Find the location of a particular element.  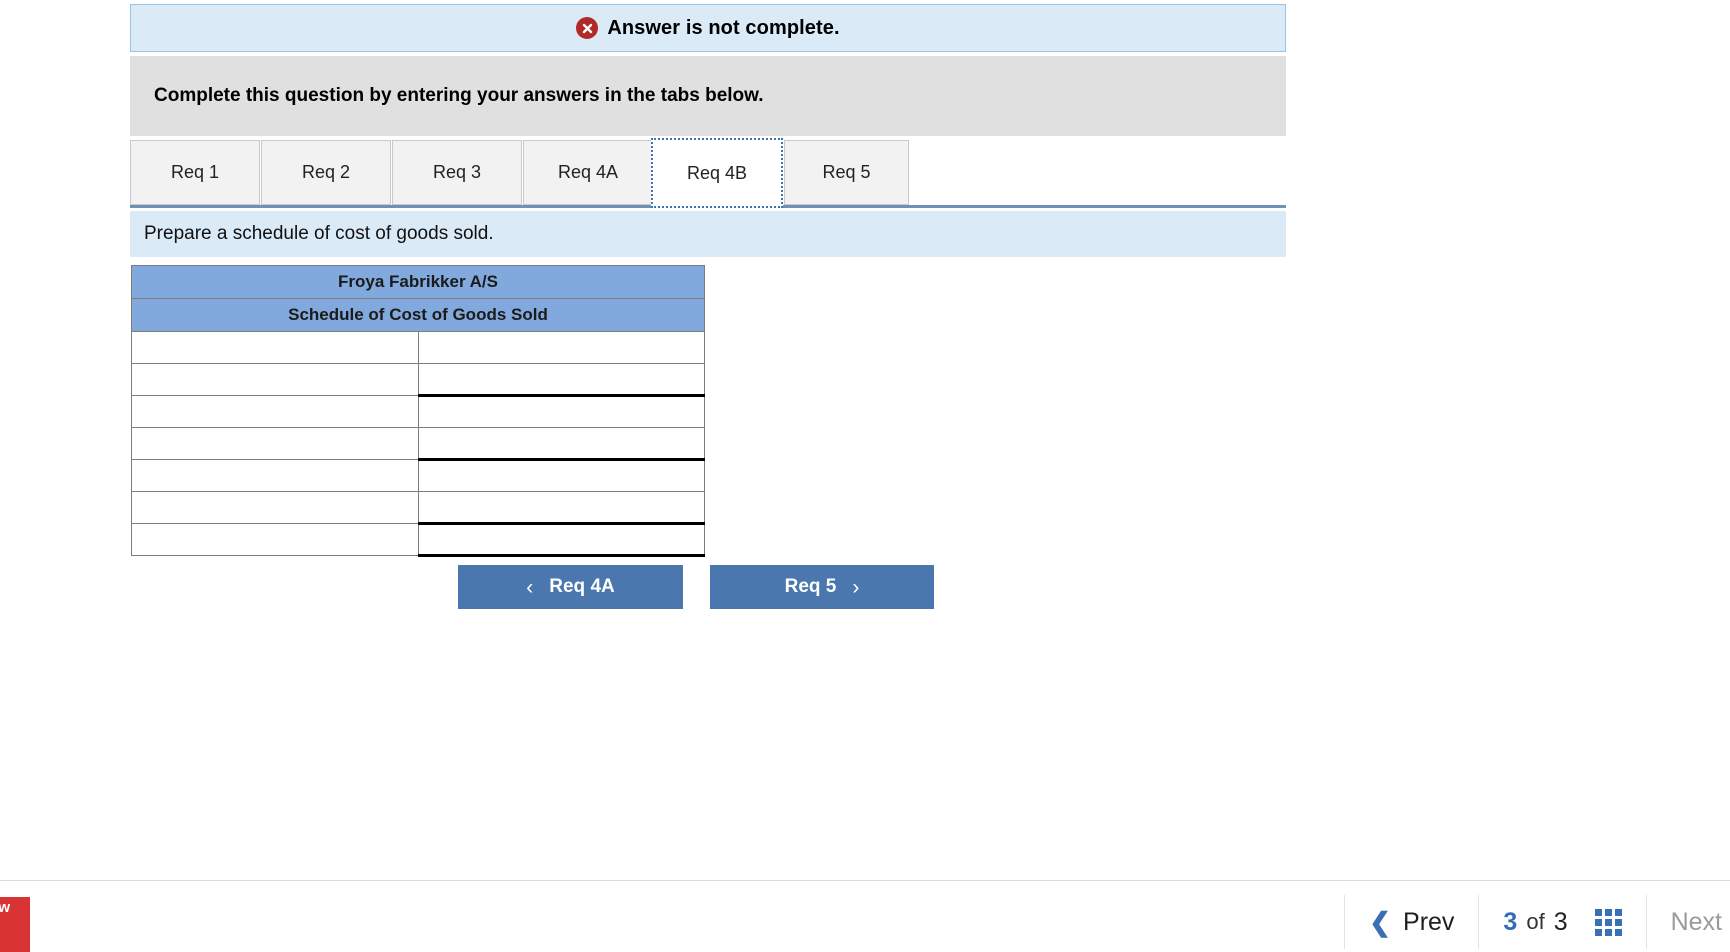

chevron-right-icon: › is located at coordinates (856, 587).